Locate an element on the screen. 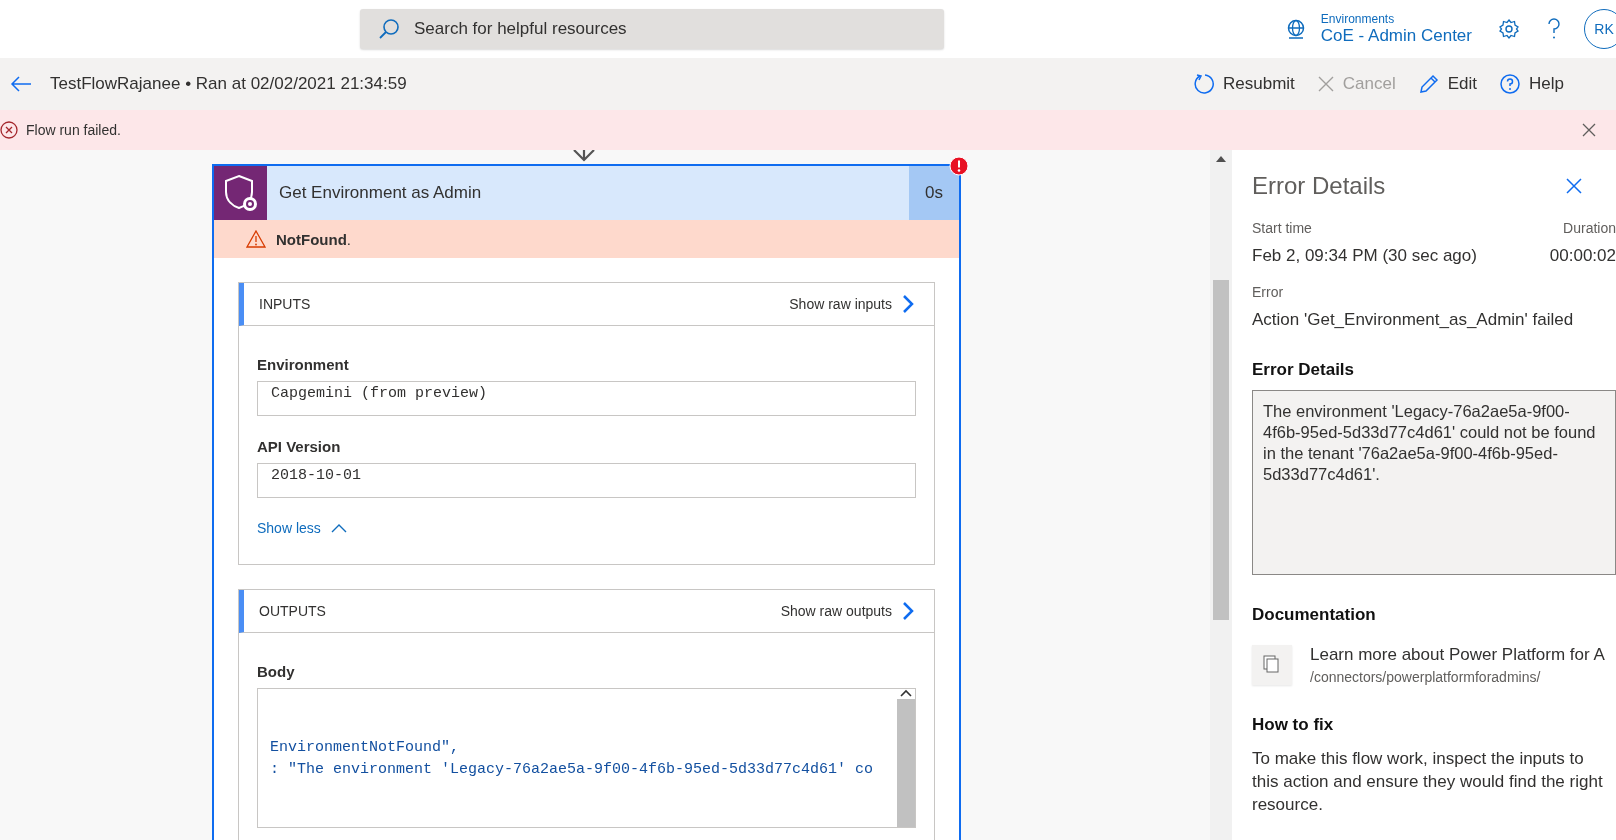  show-raw-inputs-link: Show raw inputs is located at coordinates (851, 304).